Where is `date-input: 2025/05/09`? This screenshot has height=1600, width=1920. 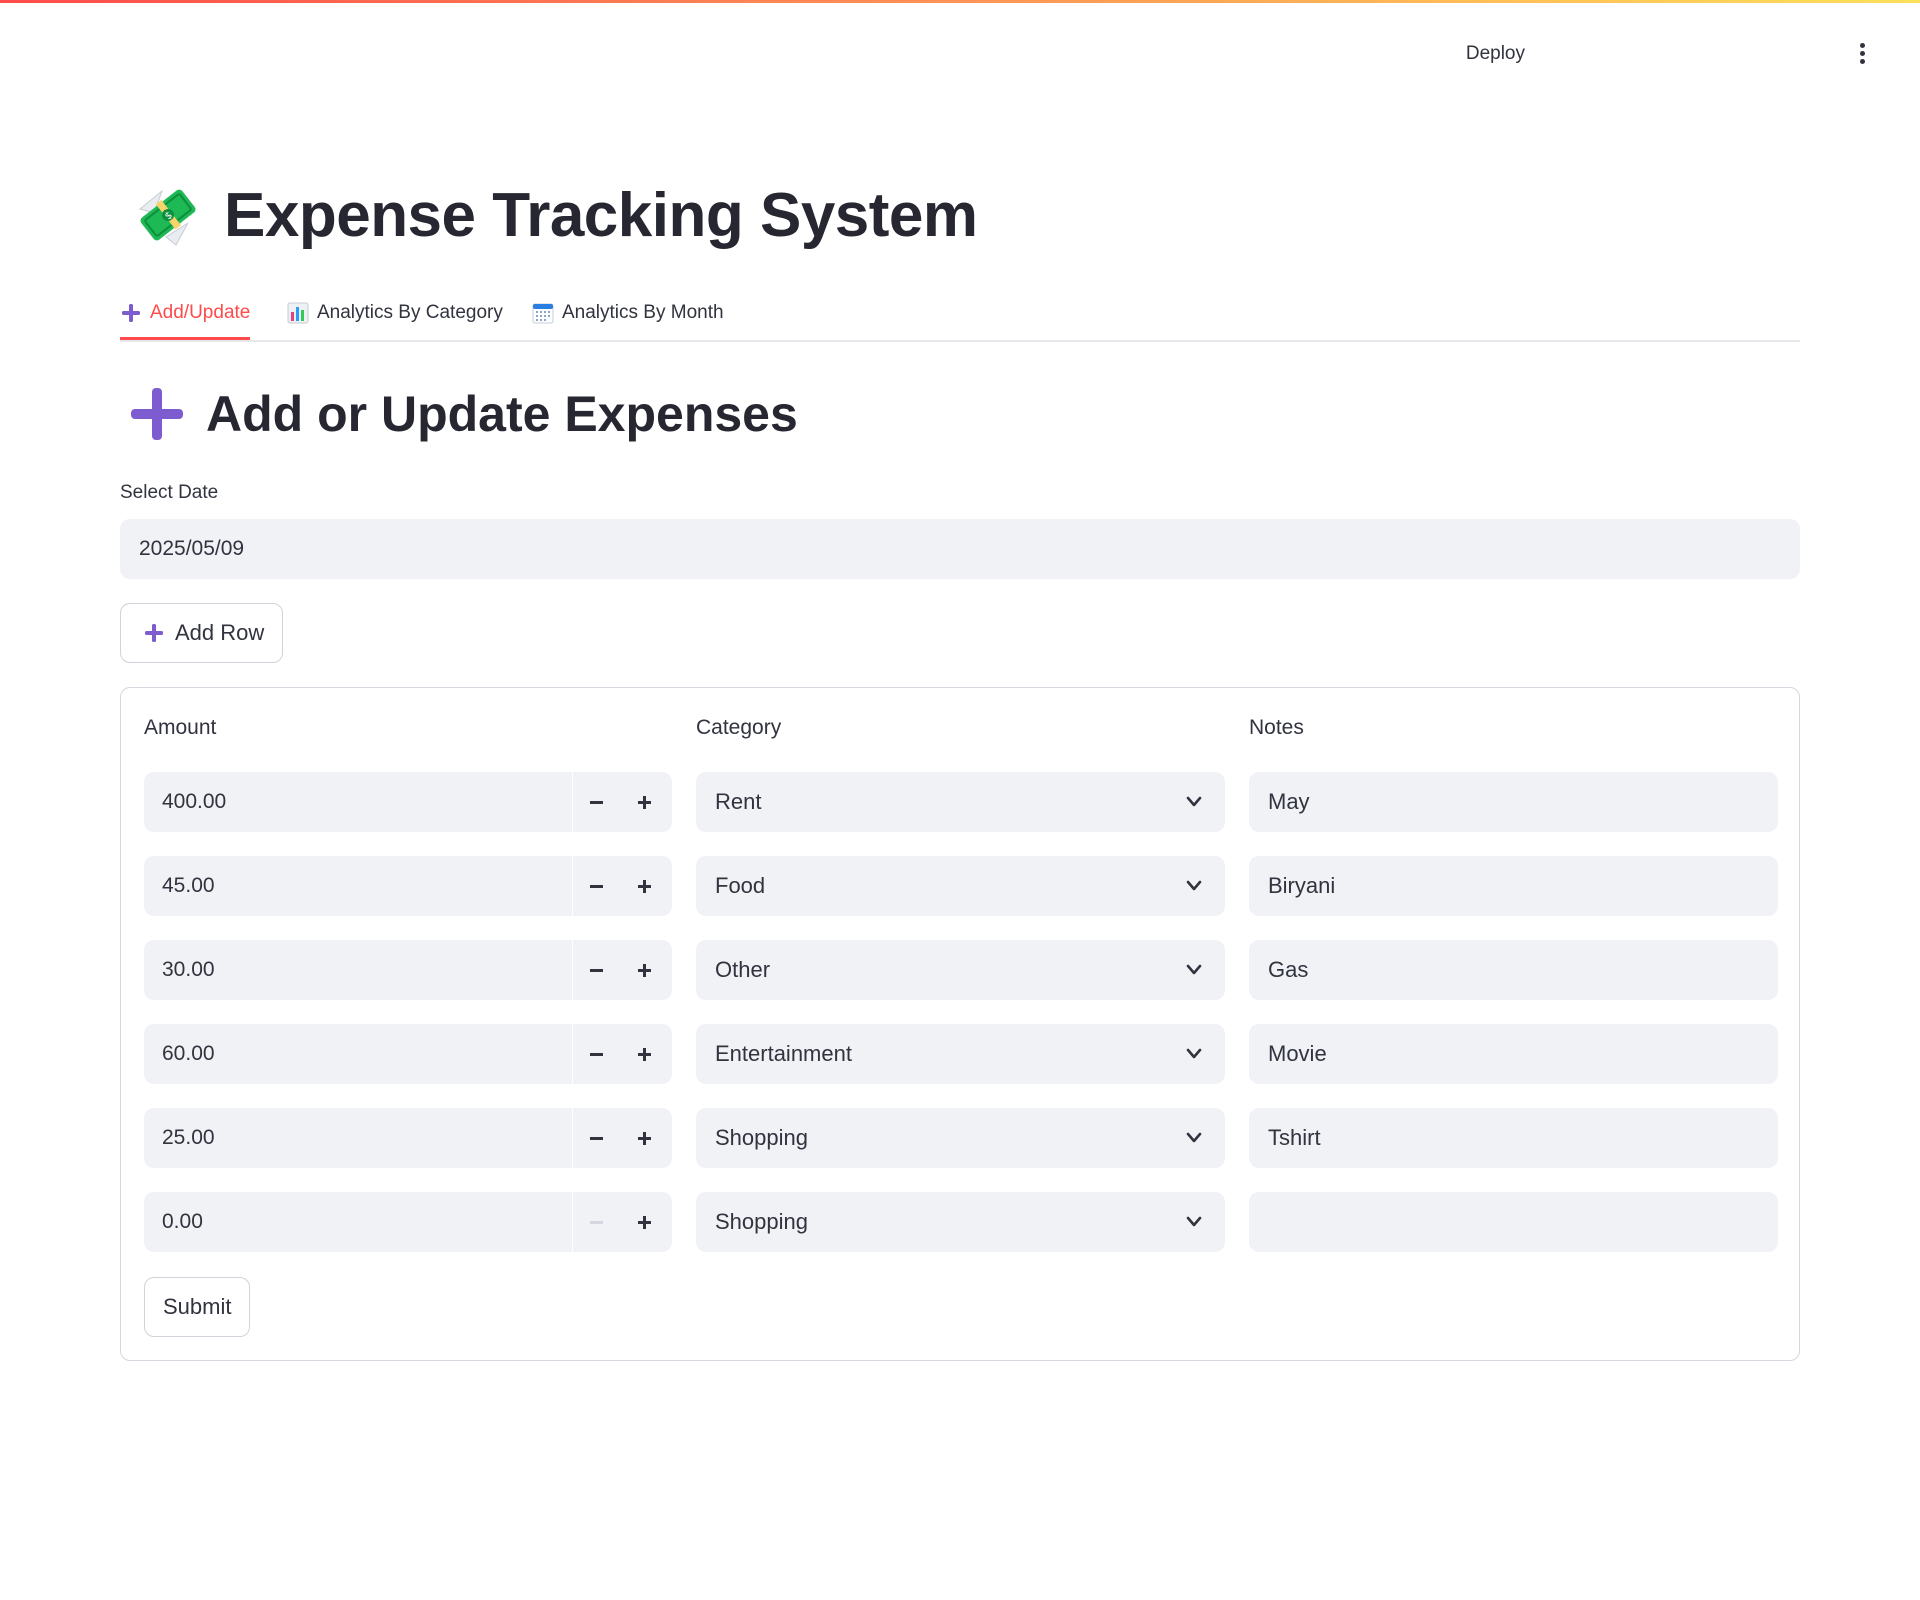 date-input: 2025/05/09 is located at coordinates (960, 549).